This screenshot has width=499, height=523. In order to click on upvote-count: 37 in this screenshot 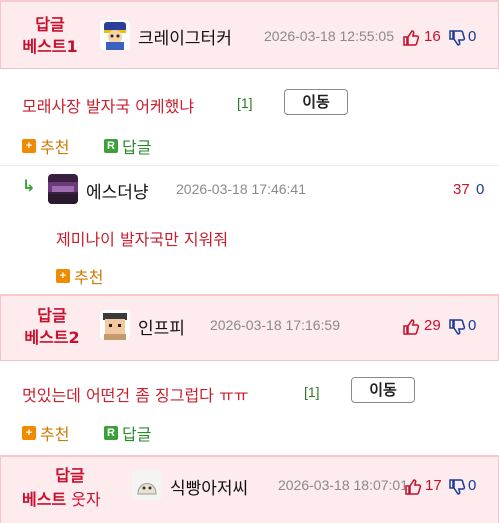, I will do `click(461, 189)`.